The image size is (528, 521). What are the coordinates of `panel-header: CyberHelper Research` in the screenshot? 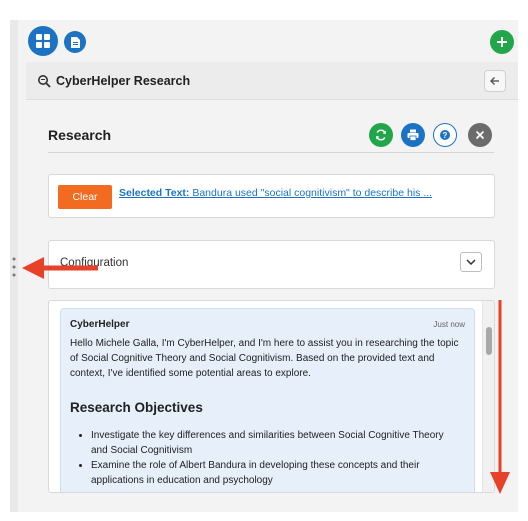 It's located at (272, 81).